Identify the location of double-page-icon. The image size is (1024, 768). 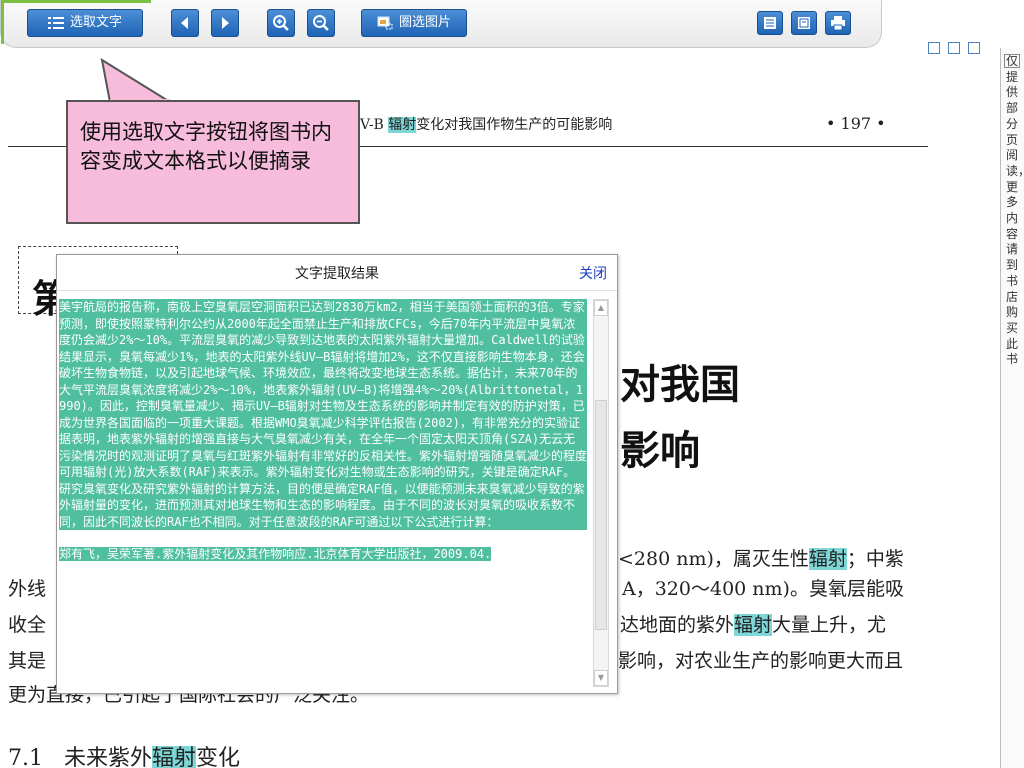
(804, 23).